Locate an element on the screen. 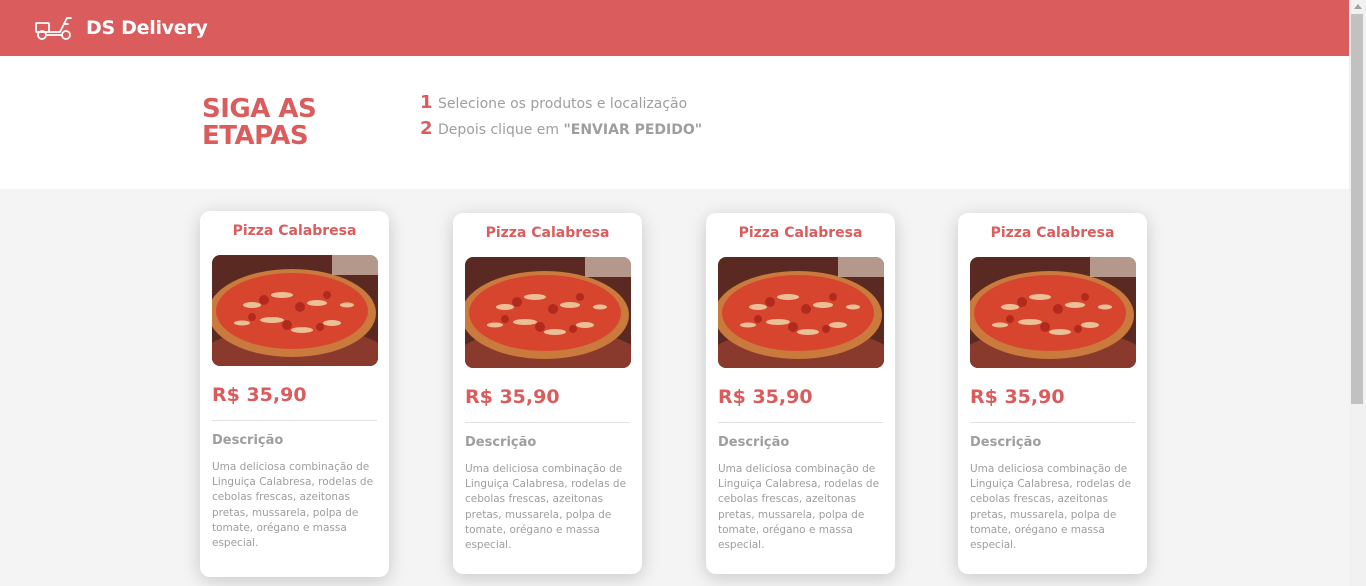  step-number: 2 is located at coordinates (426, 128).